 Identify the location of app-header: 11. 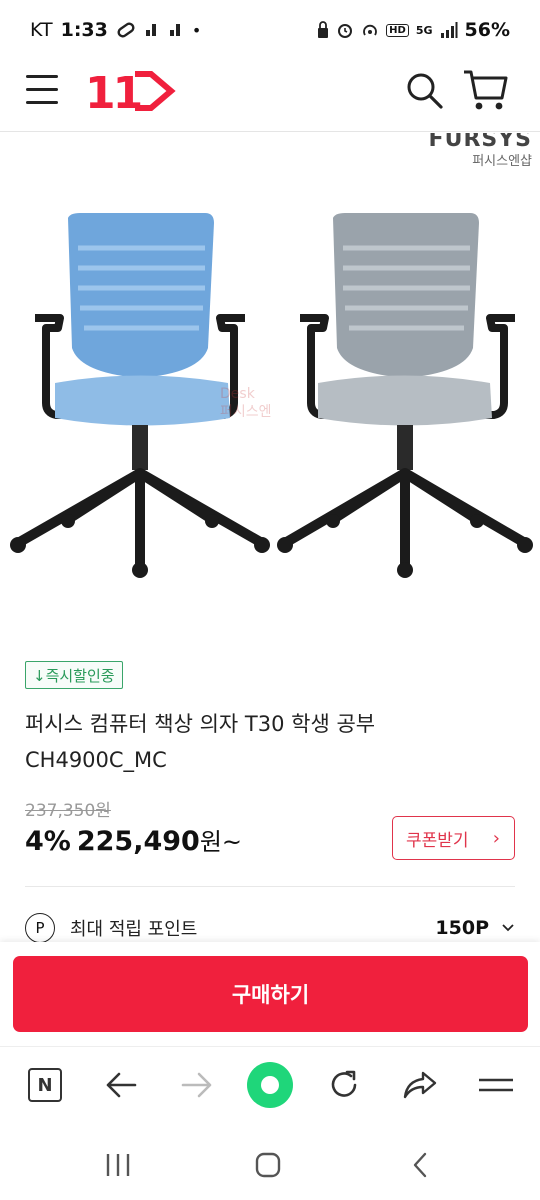
(270, 96).